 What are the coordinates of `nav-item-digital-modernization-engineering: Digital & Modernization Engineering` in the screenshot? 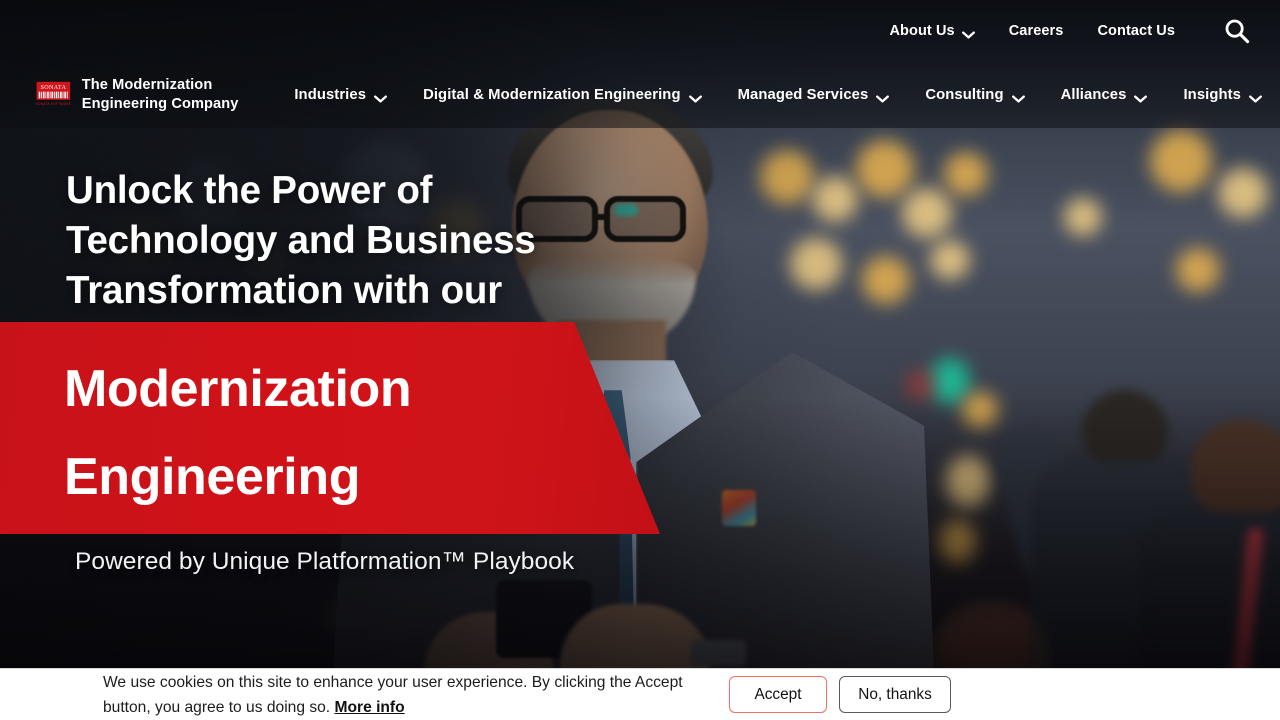 It's located at (562, 95).